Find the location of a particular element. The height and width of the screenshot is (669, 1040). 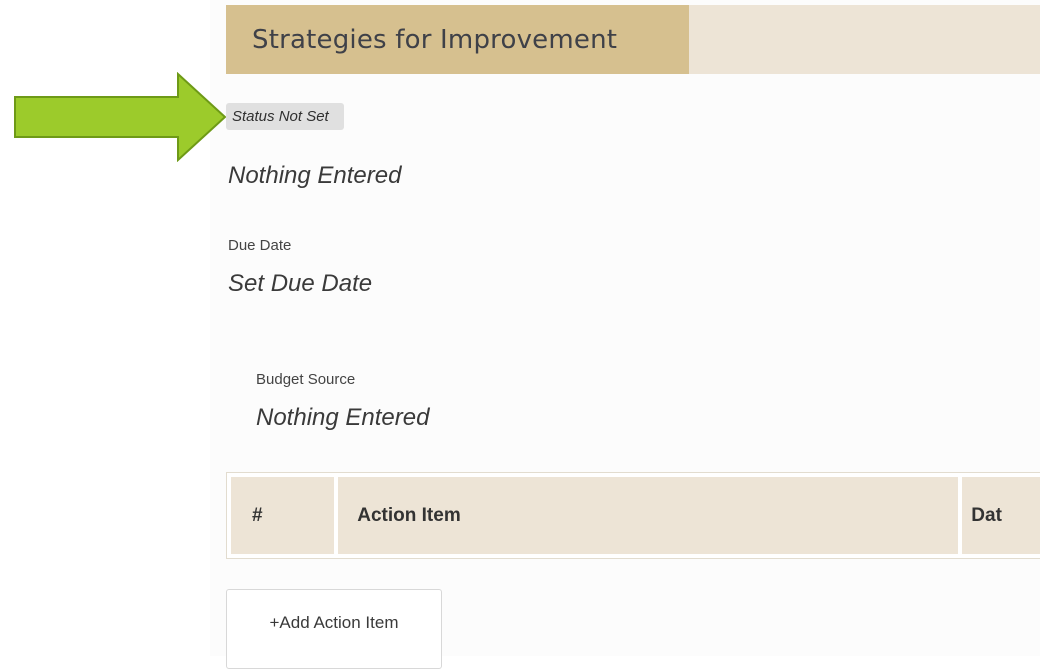

column-header-number: # is located at coordinates (283, 515).